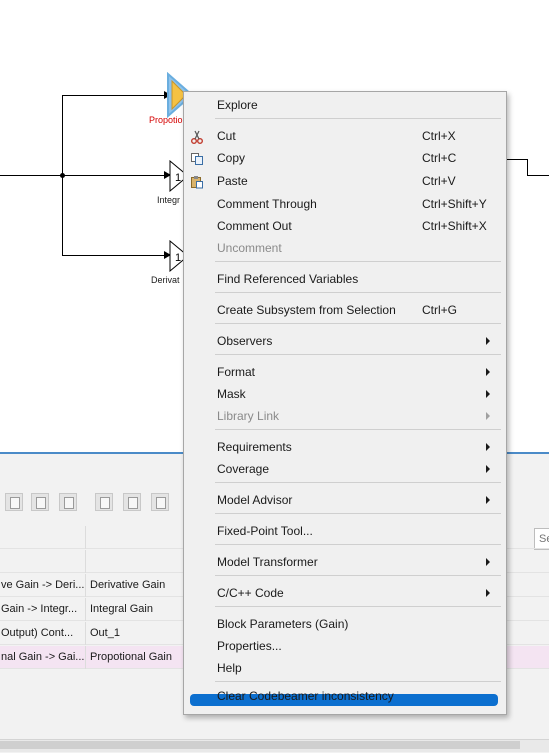 This screenshot has height=753, width=549. I want to click on menu-item-coverage: Coverage, so click(345, 469).